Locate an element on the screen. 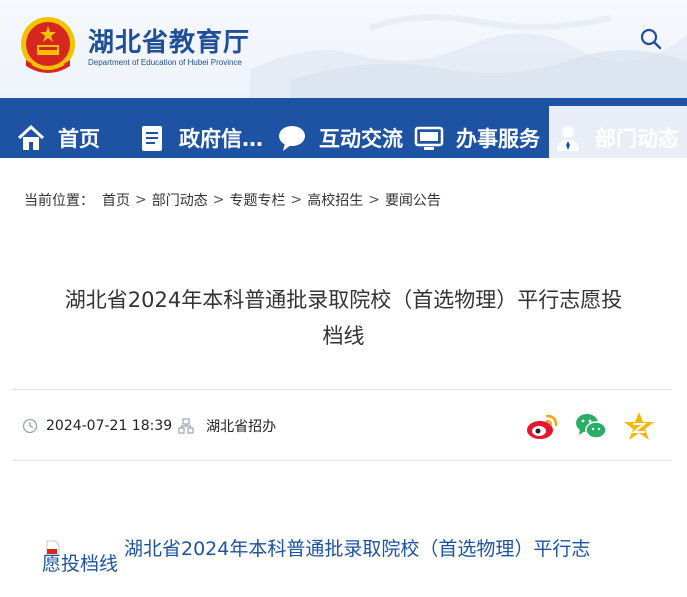 The height and width of the screenshot is (597, 687). weibo-share-icon is located at coordinates (542, 426).